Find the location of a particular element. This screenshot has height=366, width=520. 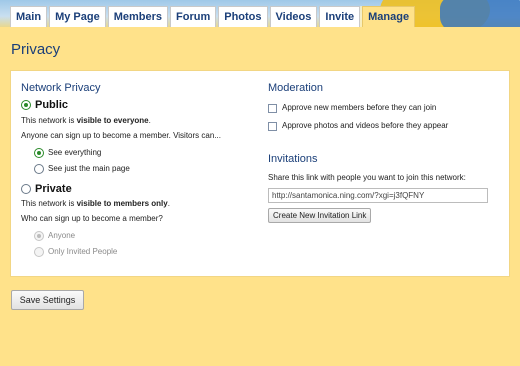

page-title: Privacy is located at coordinates (36, 49).